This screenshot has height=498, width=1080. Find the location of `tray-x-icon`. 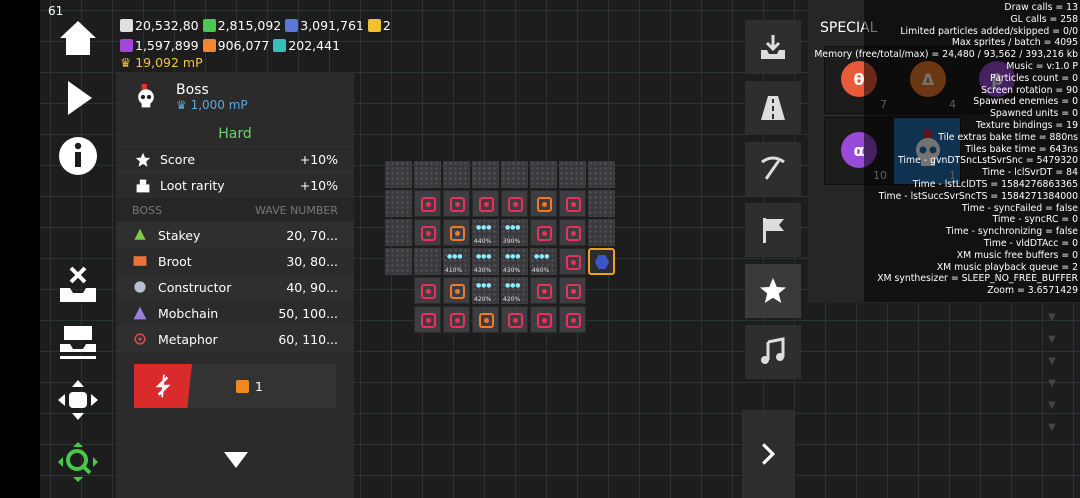

tray-x-icon is located at coordinates (78, 284).